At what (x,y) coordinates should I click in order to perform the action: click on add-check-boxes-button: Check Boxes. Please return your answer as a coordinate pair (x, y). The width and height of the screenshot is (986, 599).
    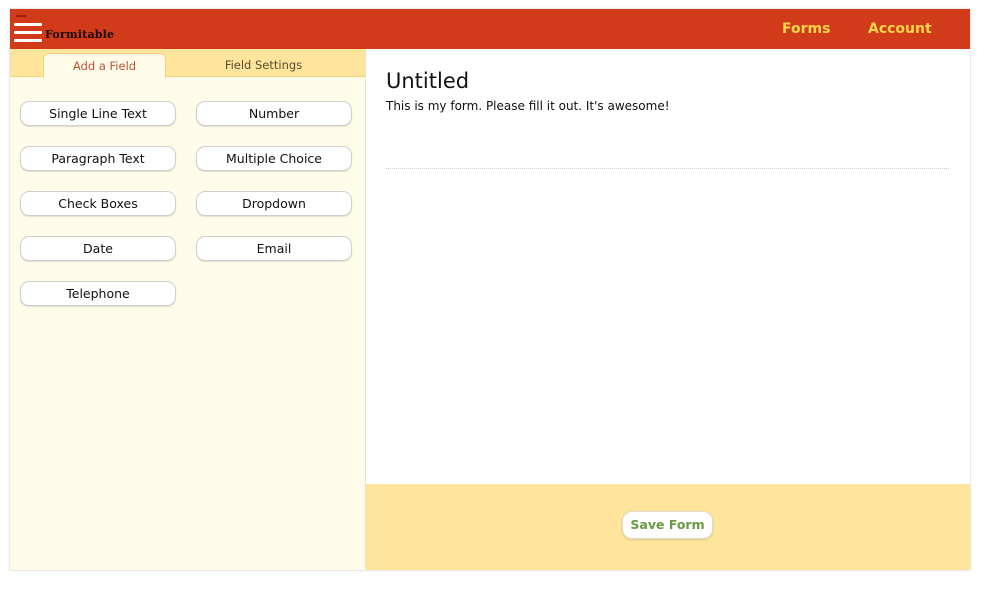
    Looking at the image, I should click on (98, 203).